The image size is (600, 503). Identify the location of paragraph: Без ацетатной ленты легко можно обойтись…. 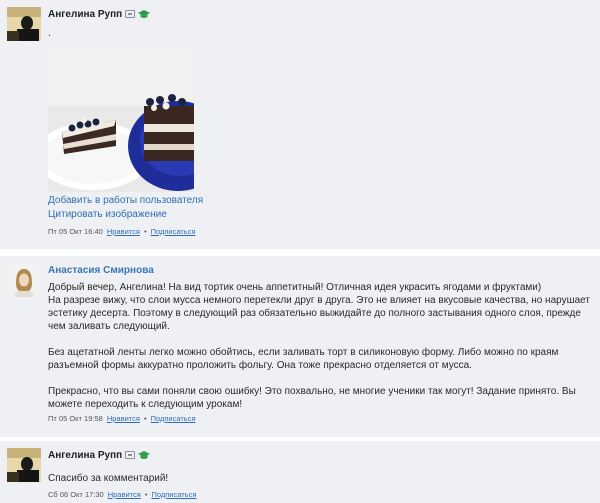
(303, 359).